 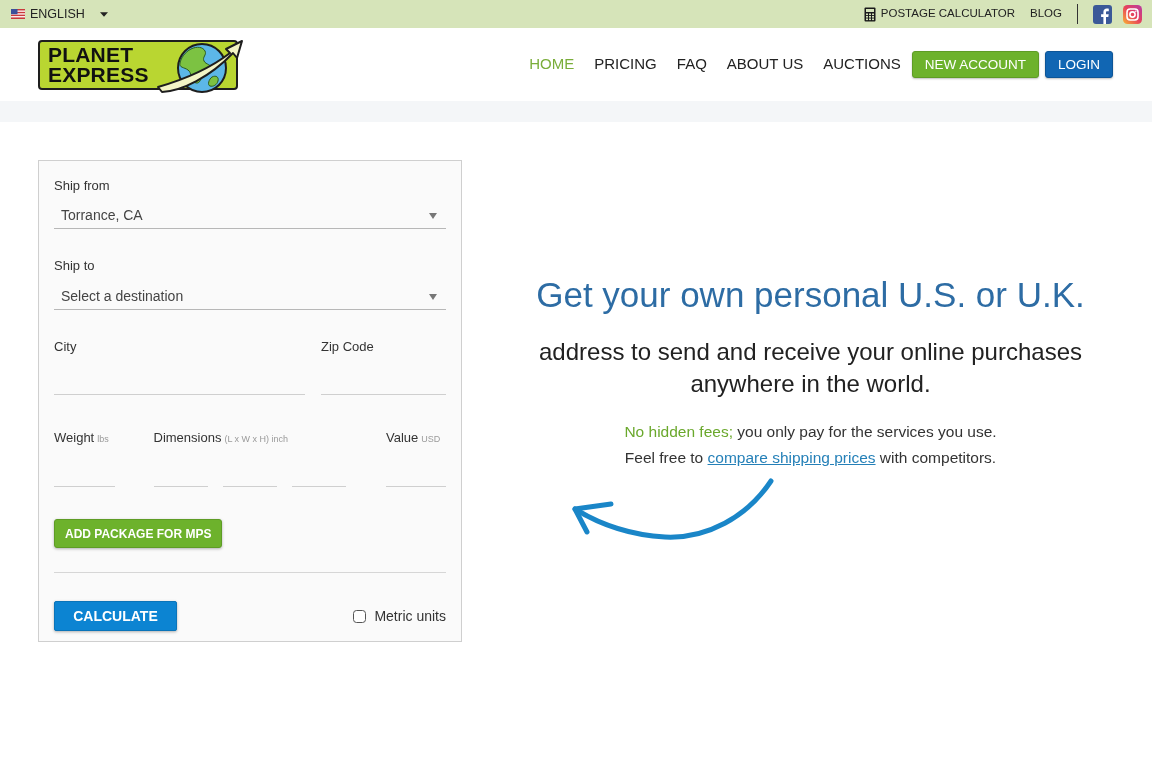 I want to click on fees-note: No hidden fees; you only pay for the services you use., so click(x=810, y=432).